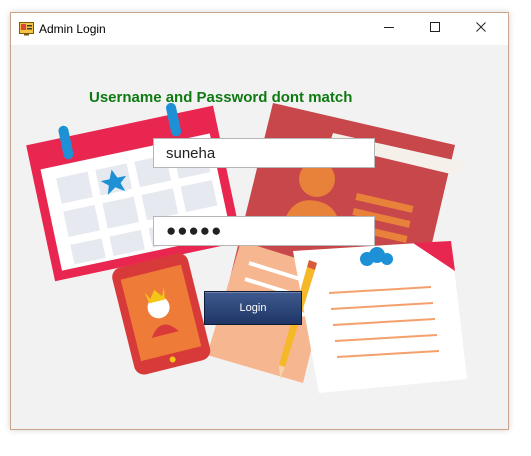 This screenshot has width=531, height=456. I want to click on login-button: Login, so click(253, 308).